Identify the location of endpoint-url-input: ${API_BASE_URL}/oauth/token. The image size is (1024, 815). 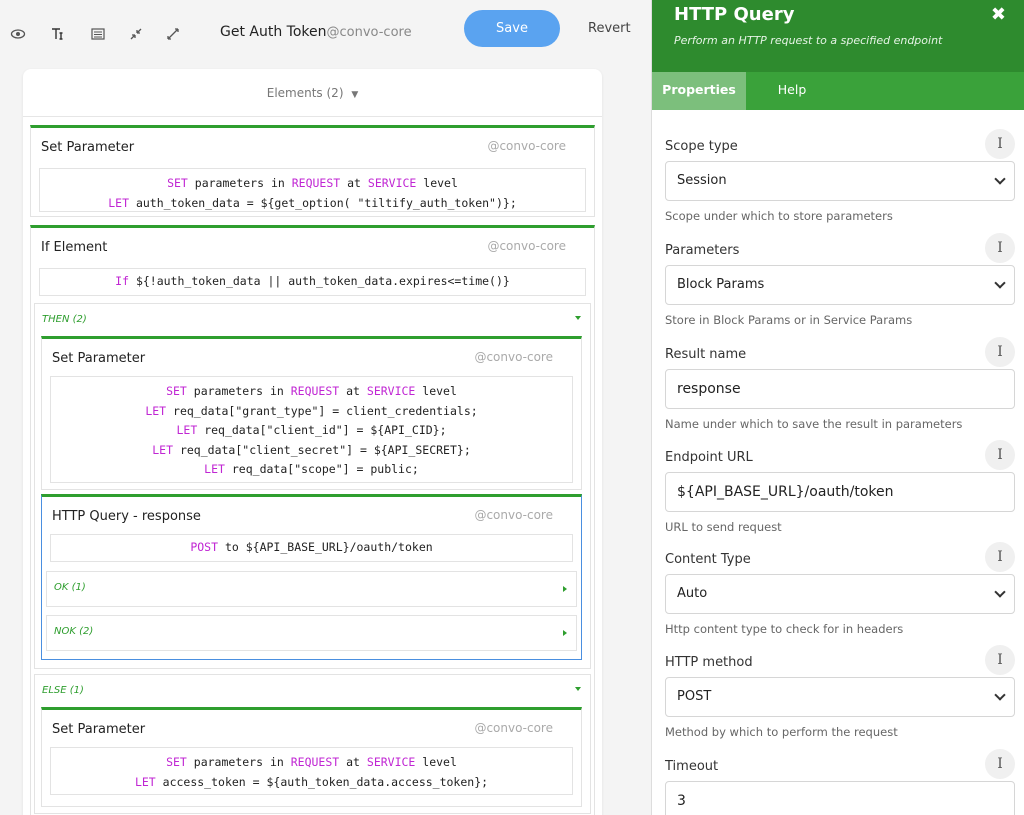
(840, 492).